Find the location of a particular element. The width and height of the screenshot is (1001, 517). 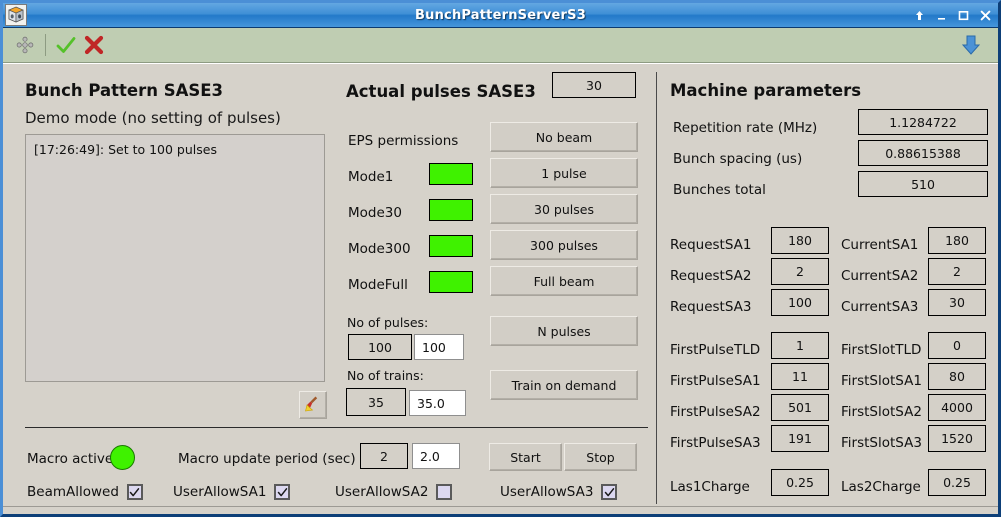

title-bar: BunchPatternServerS3 is located at coordinates (500, 15).